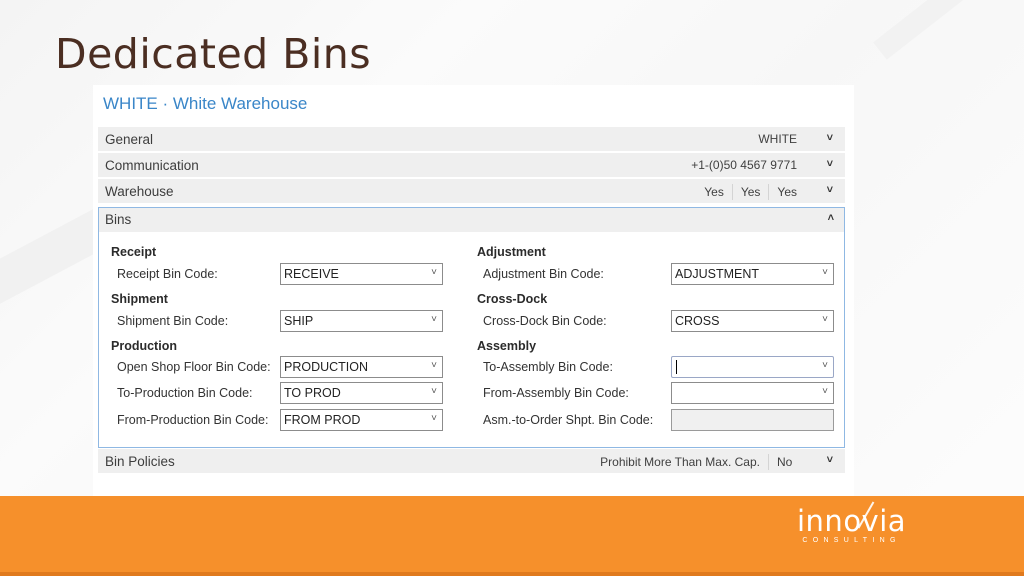 Image resolution: width=1024 pixels, height=576 pixels. I want to click on fasttab-summary: WHITE, so click(777, 139).